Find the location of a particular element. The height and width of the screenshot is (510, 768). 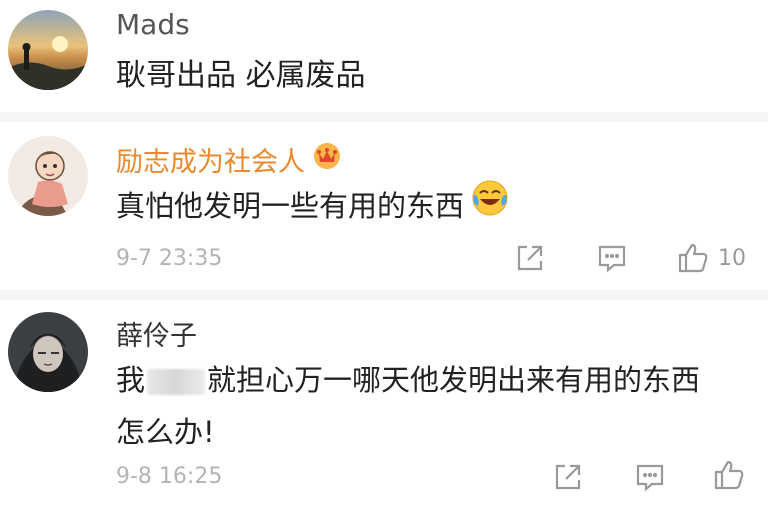

comment-text: 耿哥出品 必属废品 is located at coordinates (241, 75).